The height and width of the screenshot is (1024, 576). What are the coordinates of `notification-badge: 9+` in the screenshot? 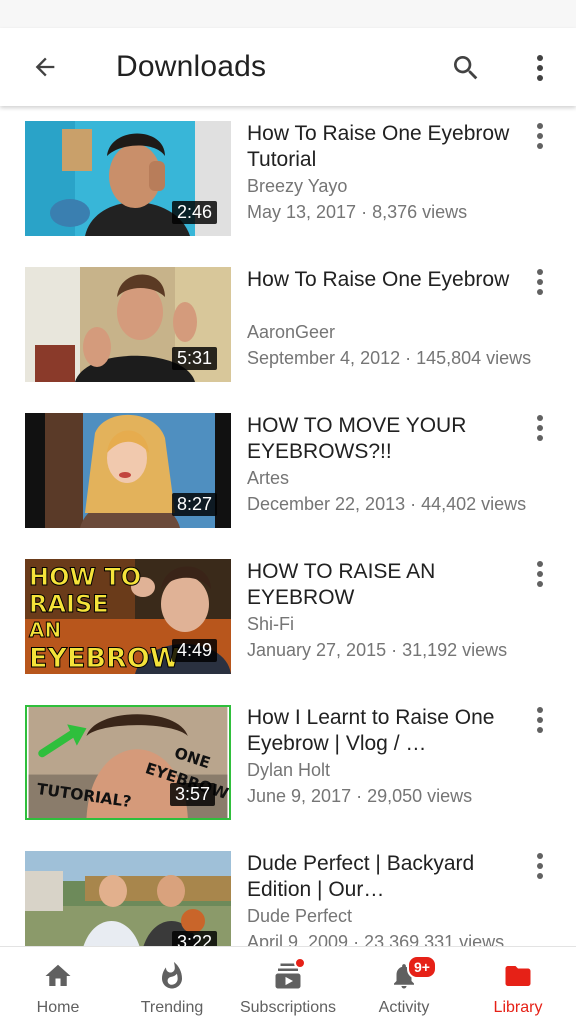 It's located at (422, 967).